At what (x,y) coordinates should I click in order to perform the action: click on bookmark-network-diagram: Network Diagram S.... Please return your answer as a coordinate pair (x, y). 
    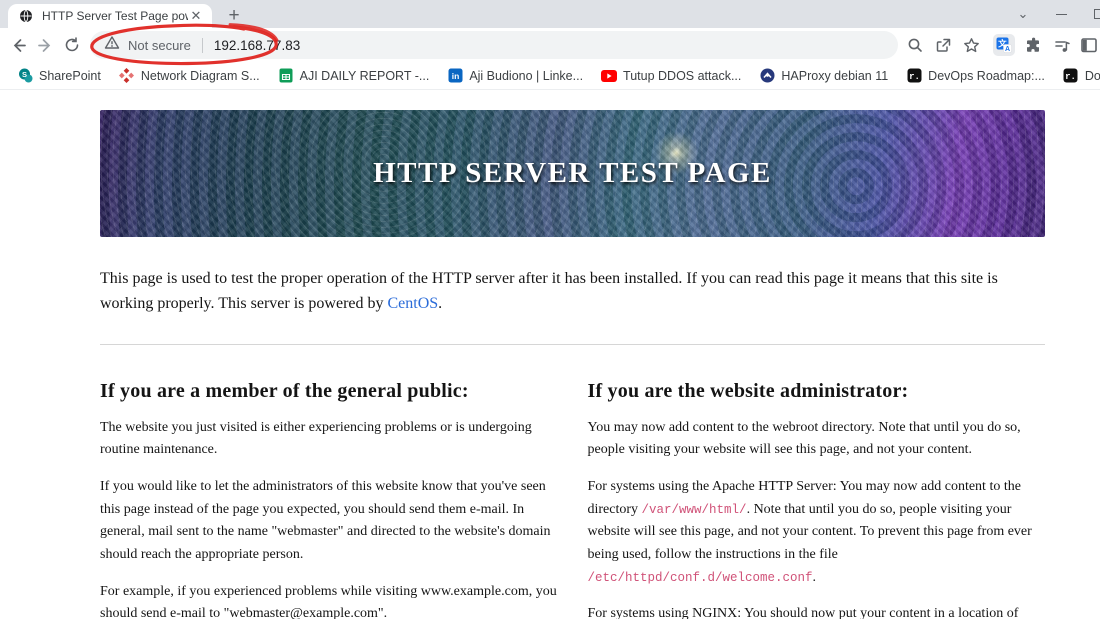
    Looking at the image, I should click on (189, 76).